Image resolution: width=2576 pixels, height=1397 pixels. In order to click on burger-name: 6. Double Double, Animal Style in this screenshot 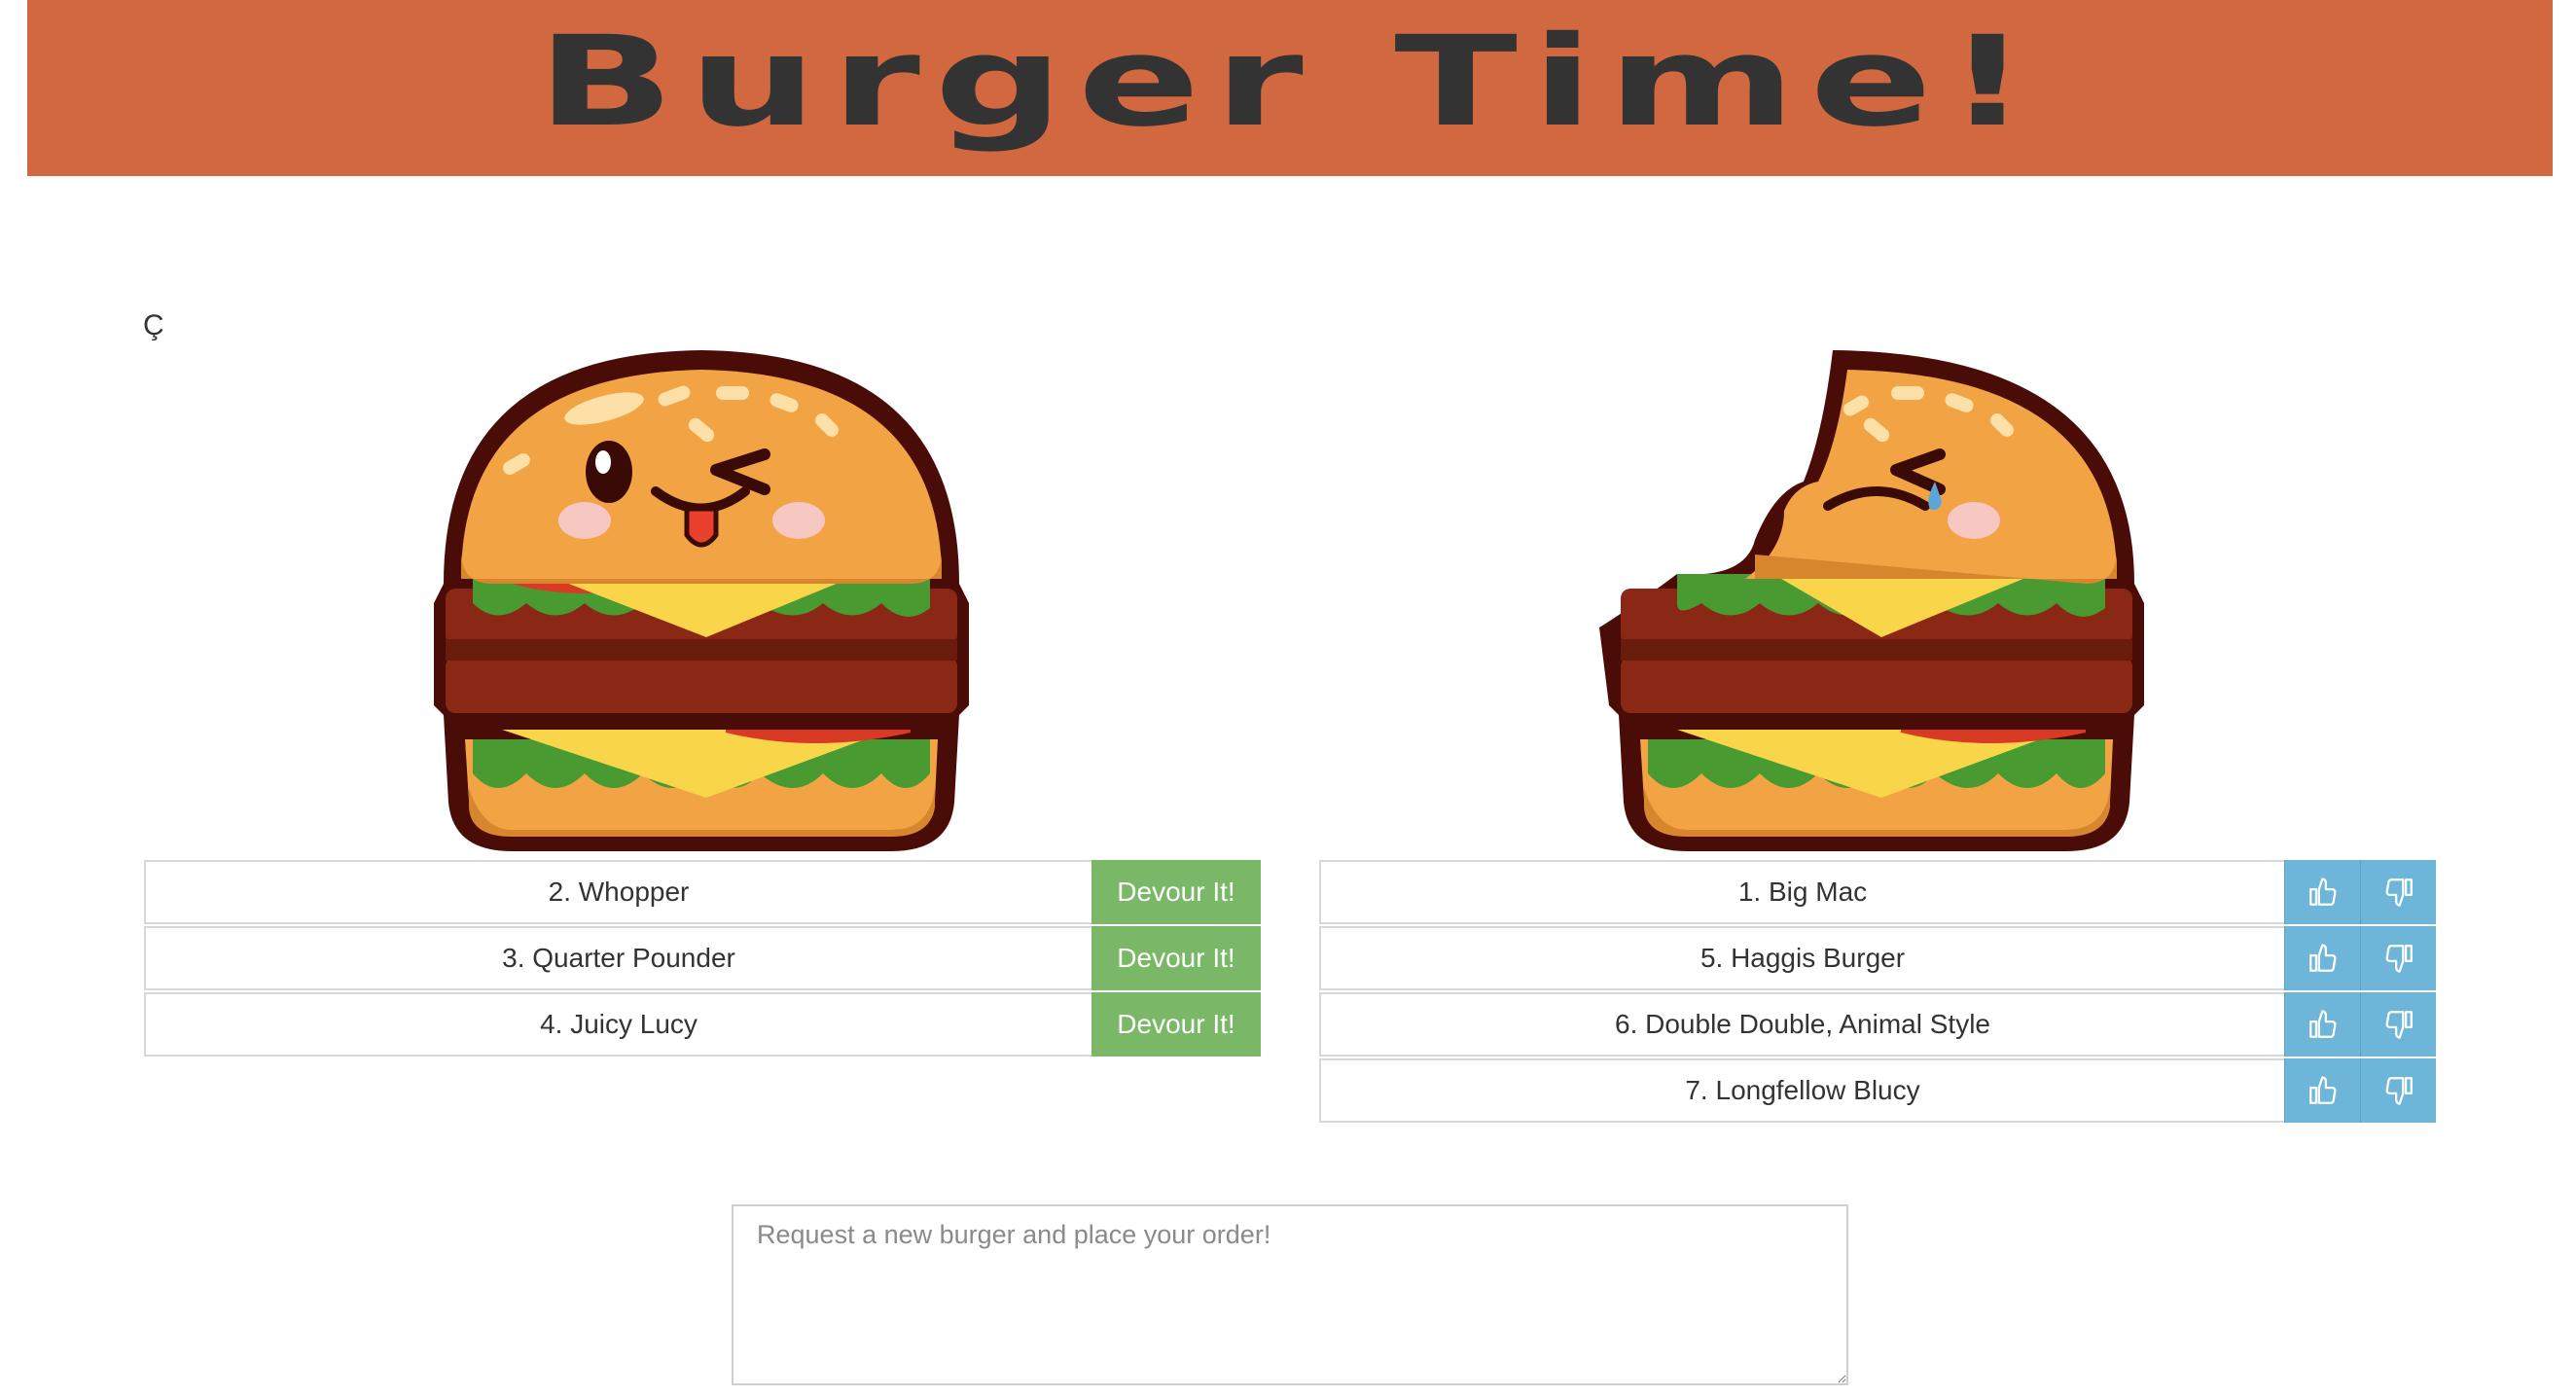, I will do `click(1802, 1024)`.